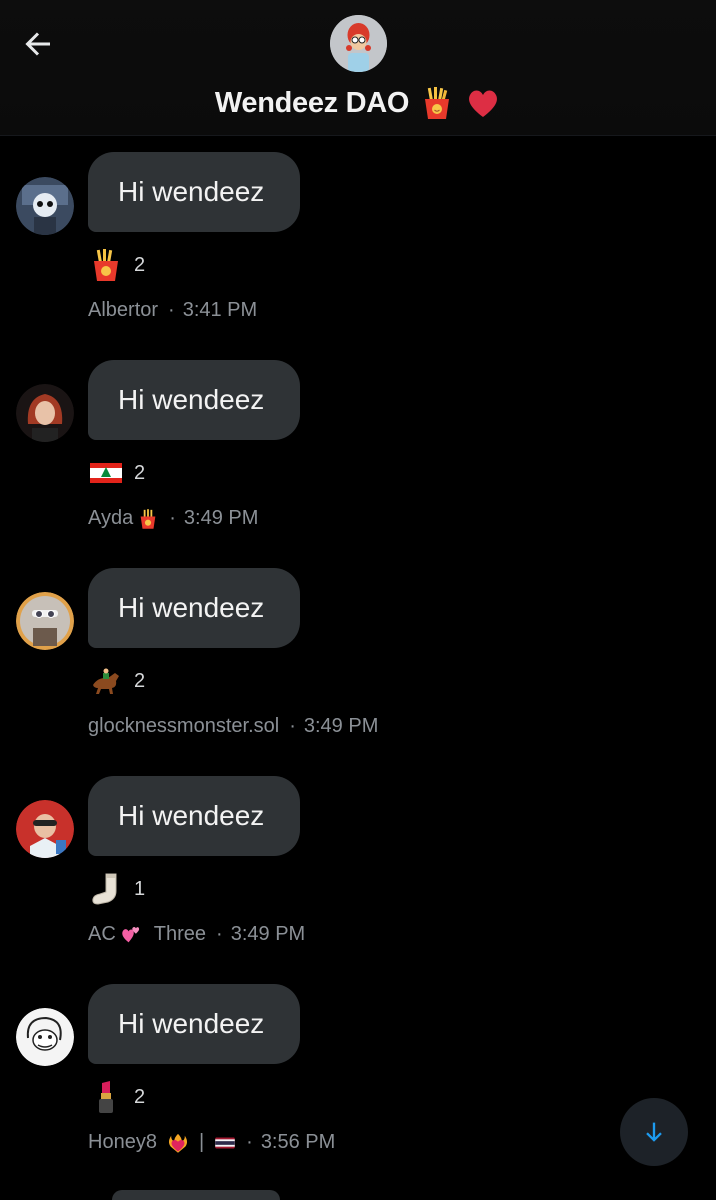  What do you see at coordinates (312, 102) in the screenshot?
I see `conversation-title: Wendeez DAO` at bounding box center [312, 102].